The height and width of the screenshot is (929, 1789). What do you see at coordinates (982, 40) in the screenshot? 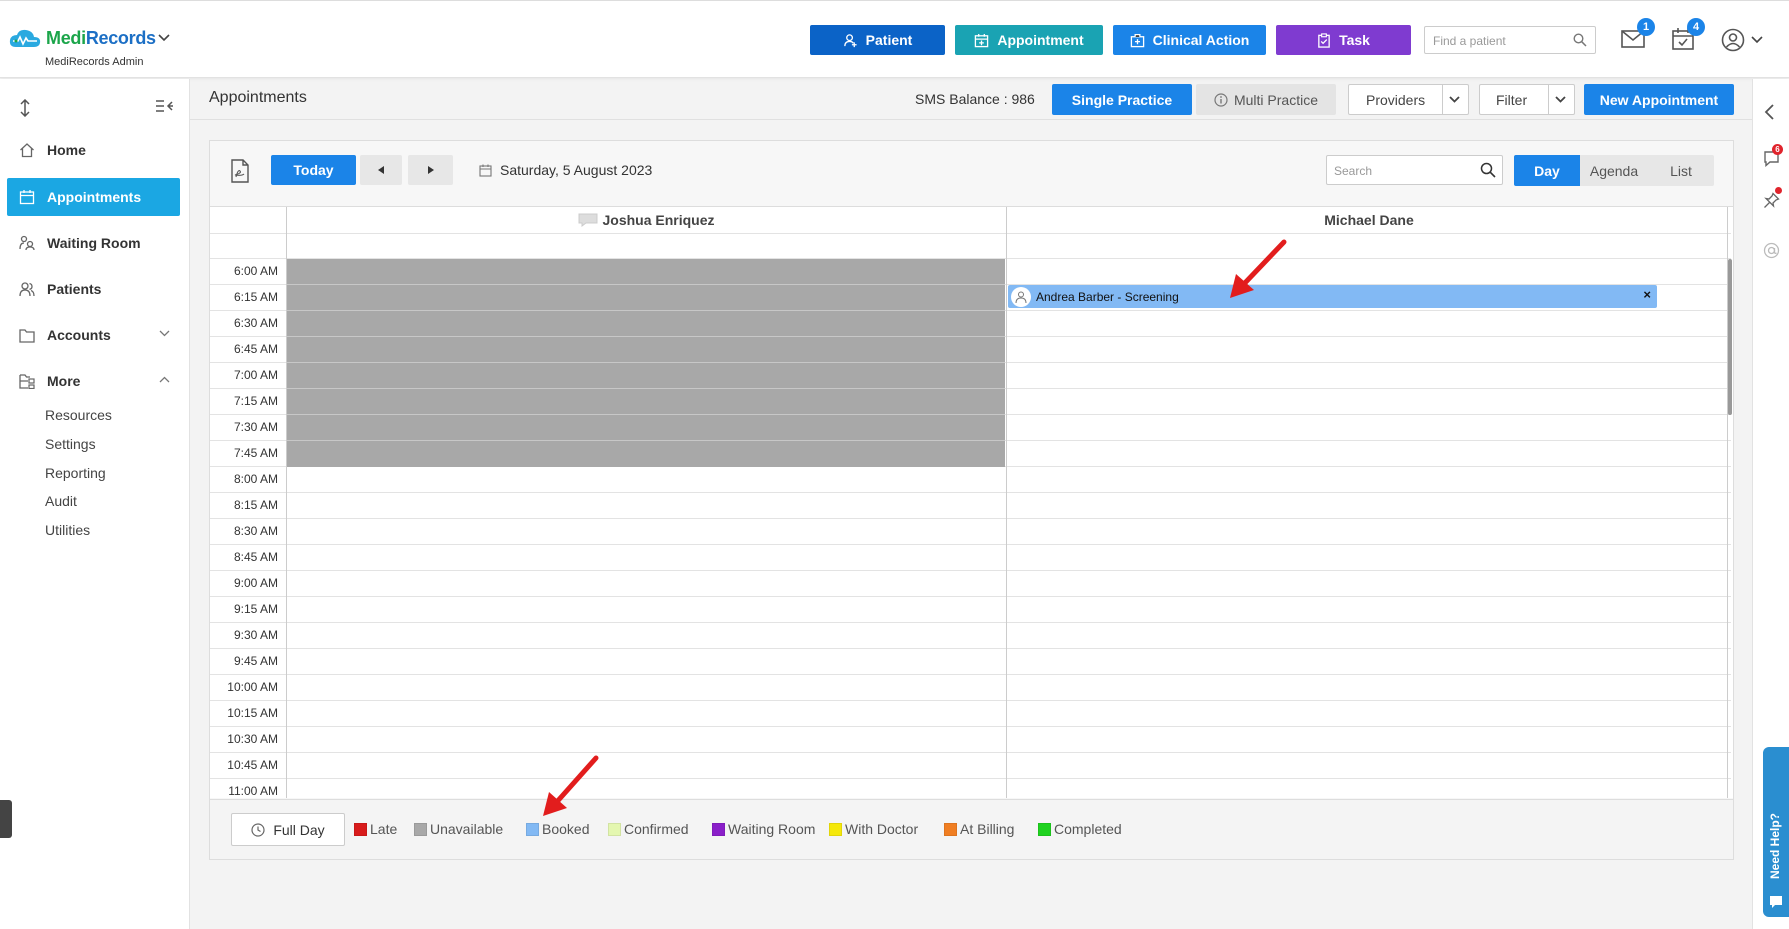
I see `calendar-icon` at bounding box center [982, 40].